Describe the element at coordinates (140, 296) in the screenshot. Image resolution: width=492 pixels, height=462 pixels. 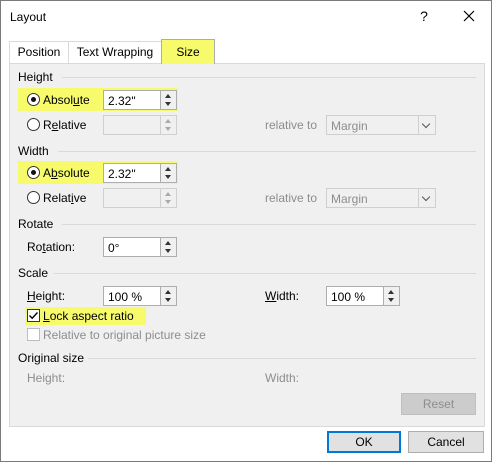
I see `scale-height-input: 100 %` at that location.